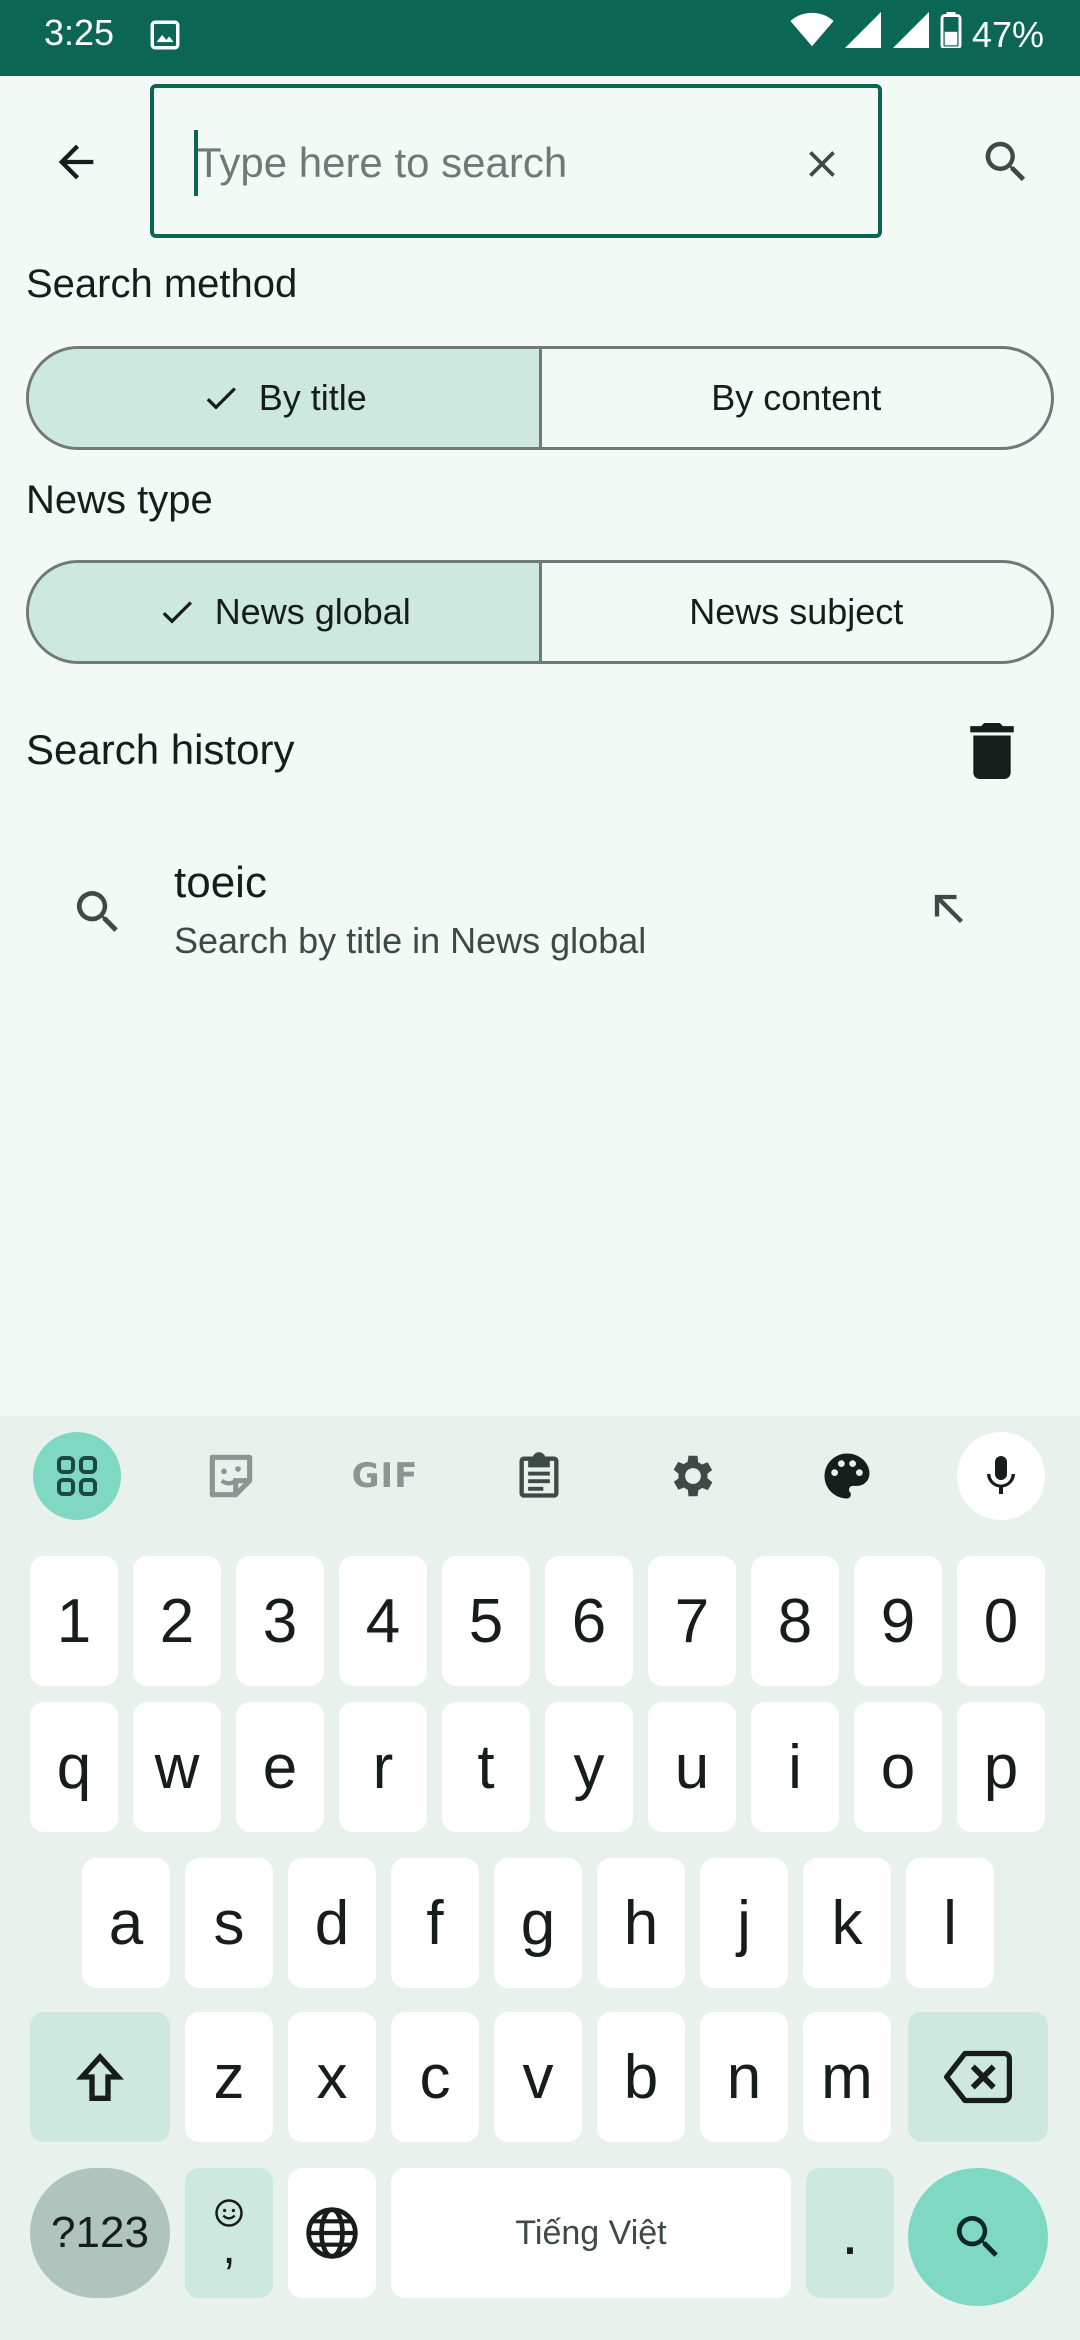  I want to click on arrow-left-icon, so click(76, 162).